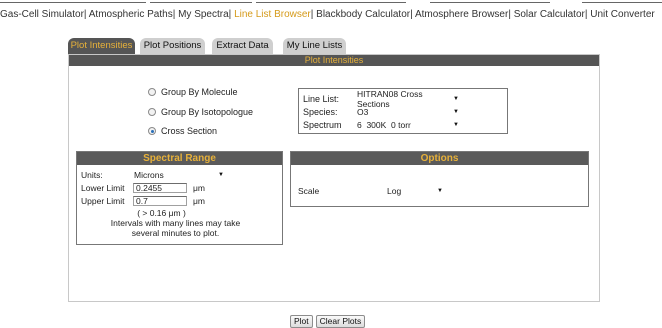  I want to click on tab-plot-intensities: Plot Intensities, so click(101, 46).